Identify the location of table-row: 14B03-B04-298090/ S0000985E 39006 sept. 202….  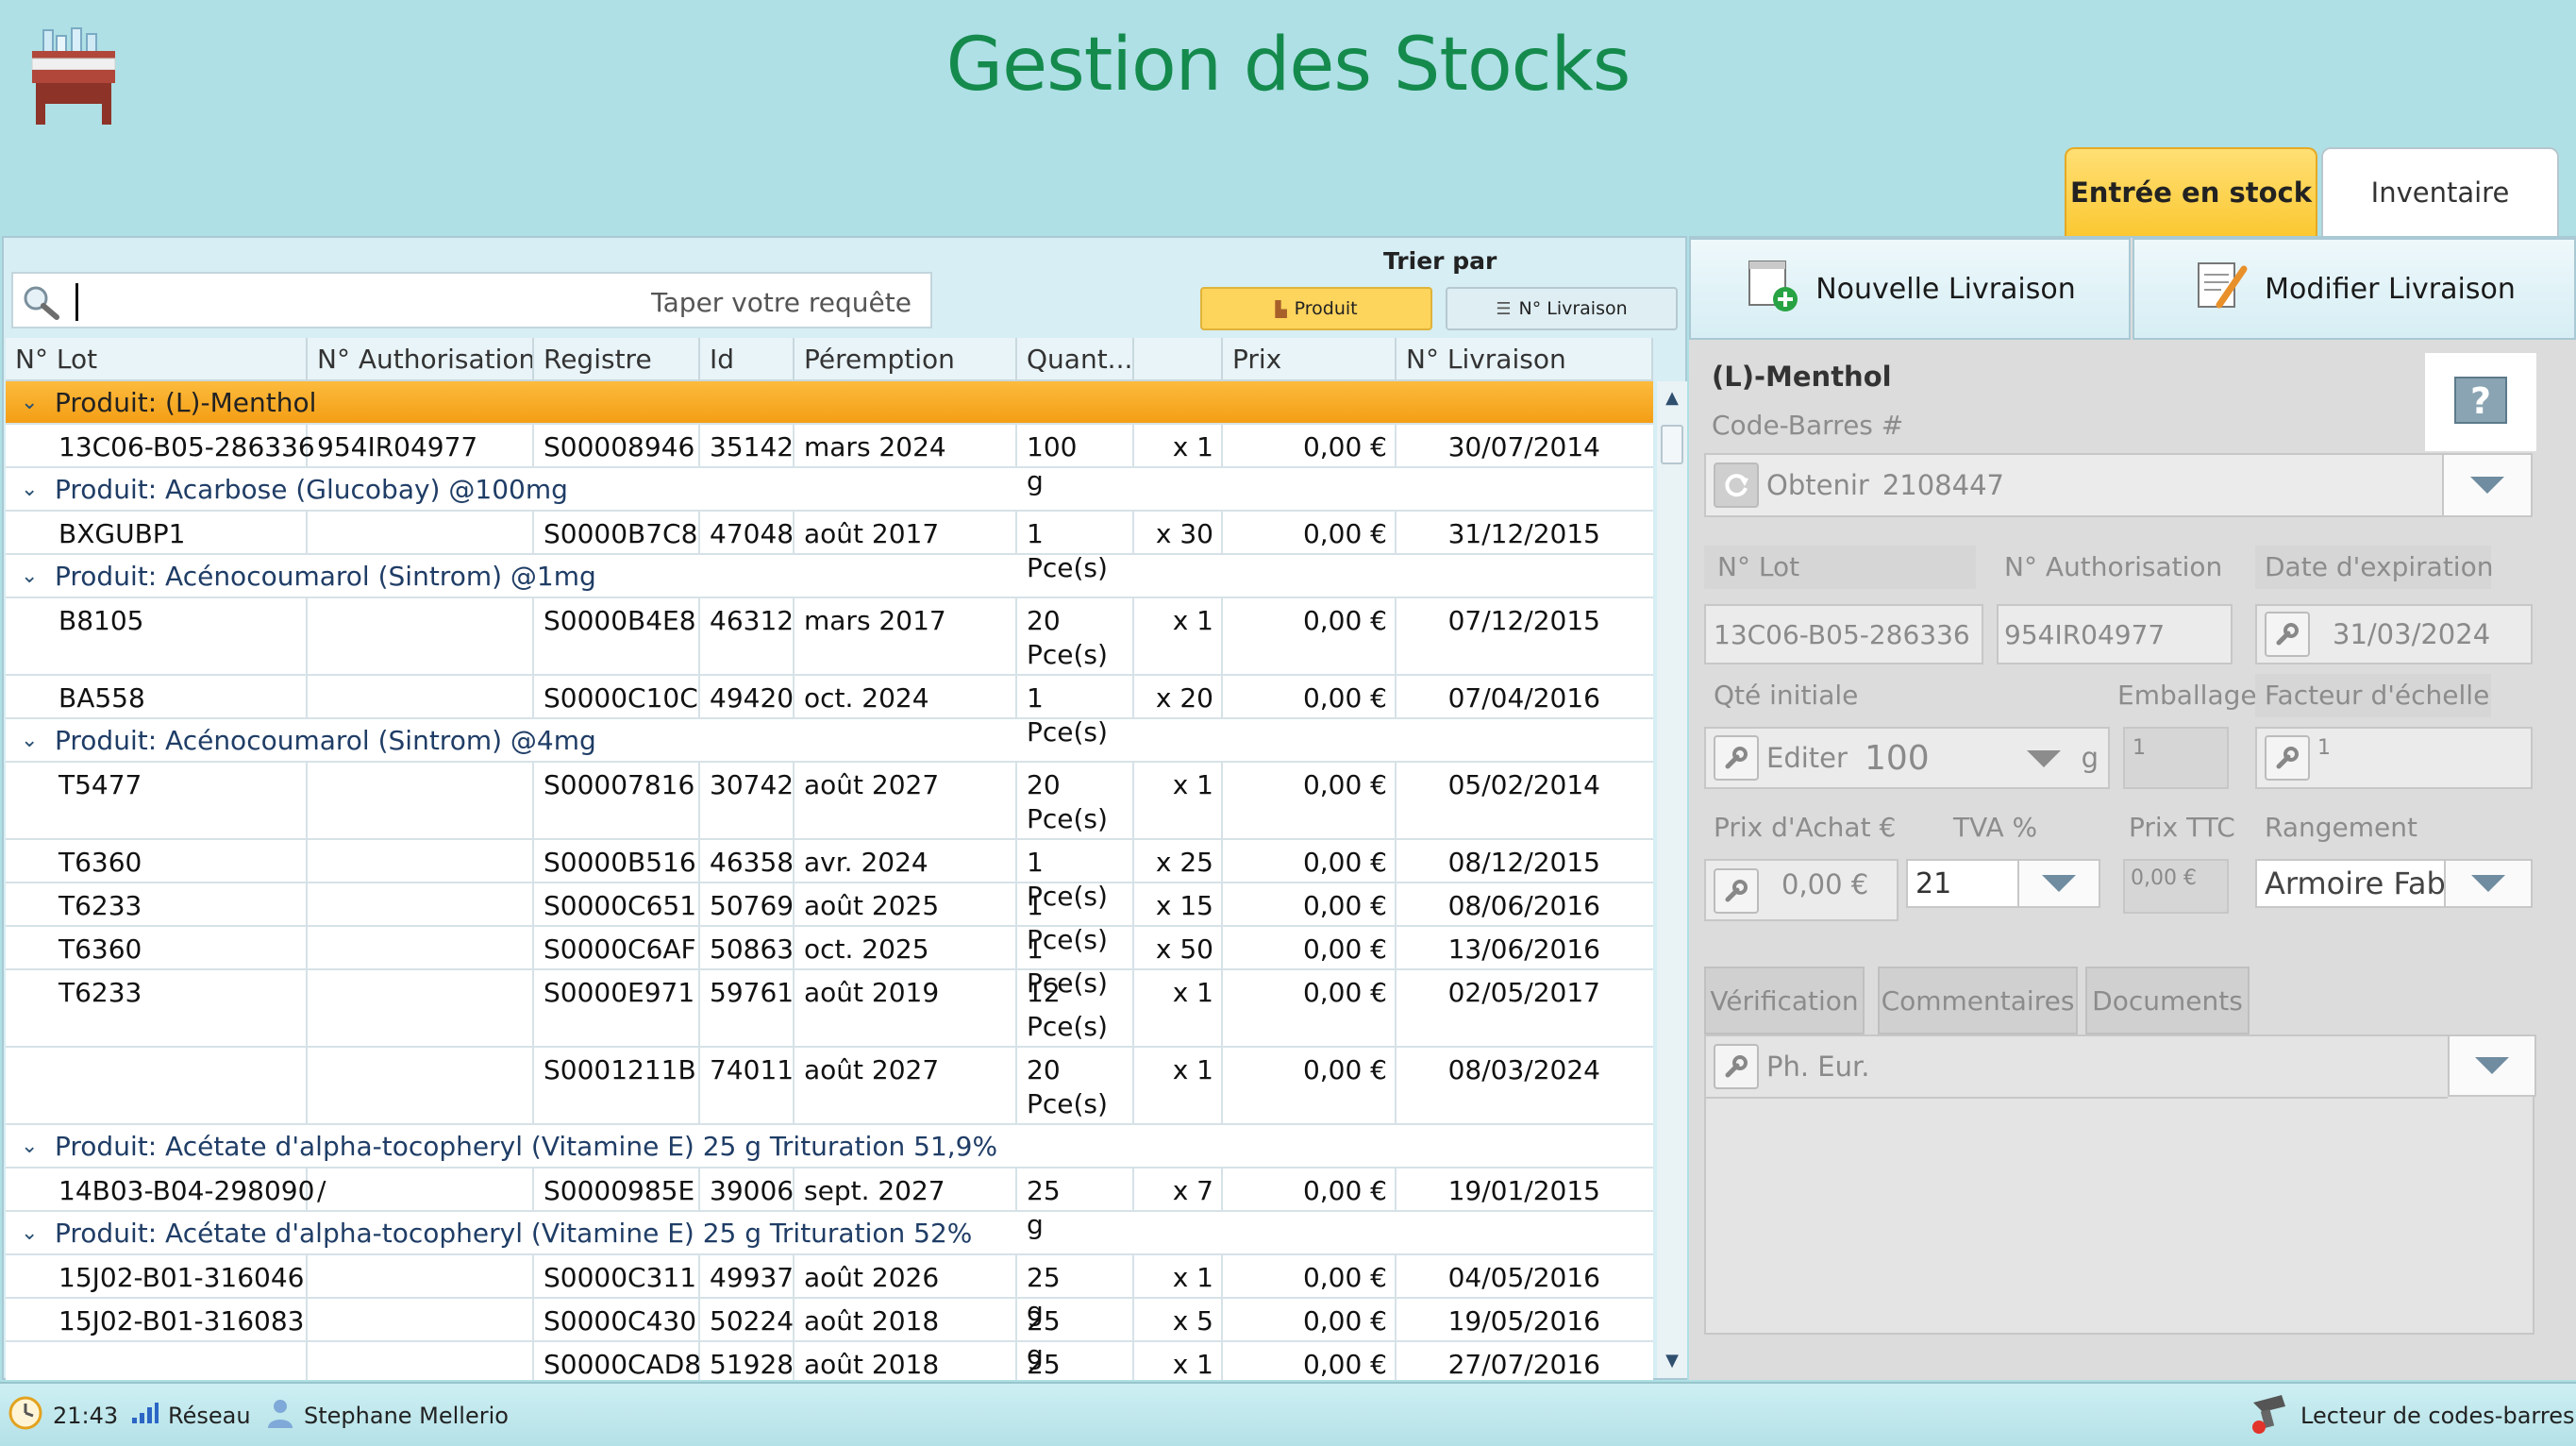
(829, 1204).